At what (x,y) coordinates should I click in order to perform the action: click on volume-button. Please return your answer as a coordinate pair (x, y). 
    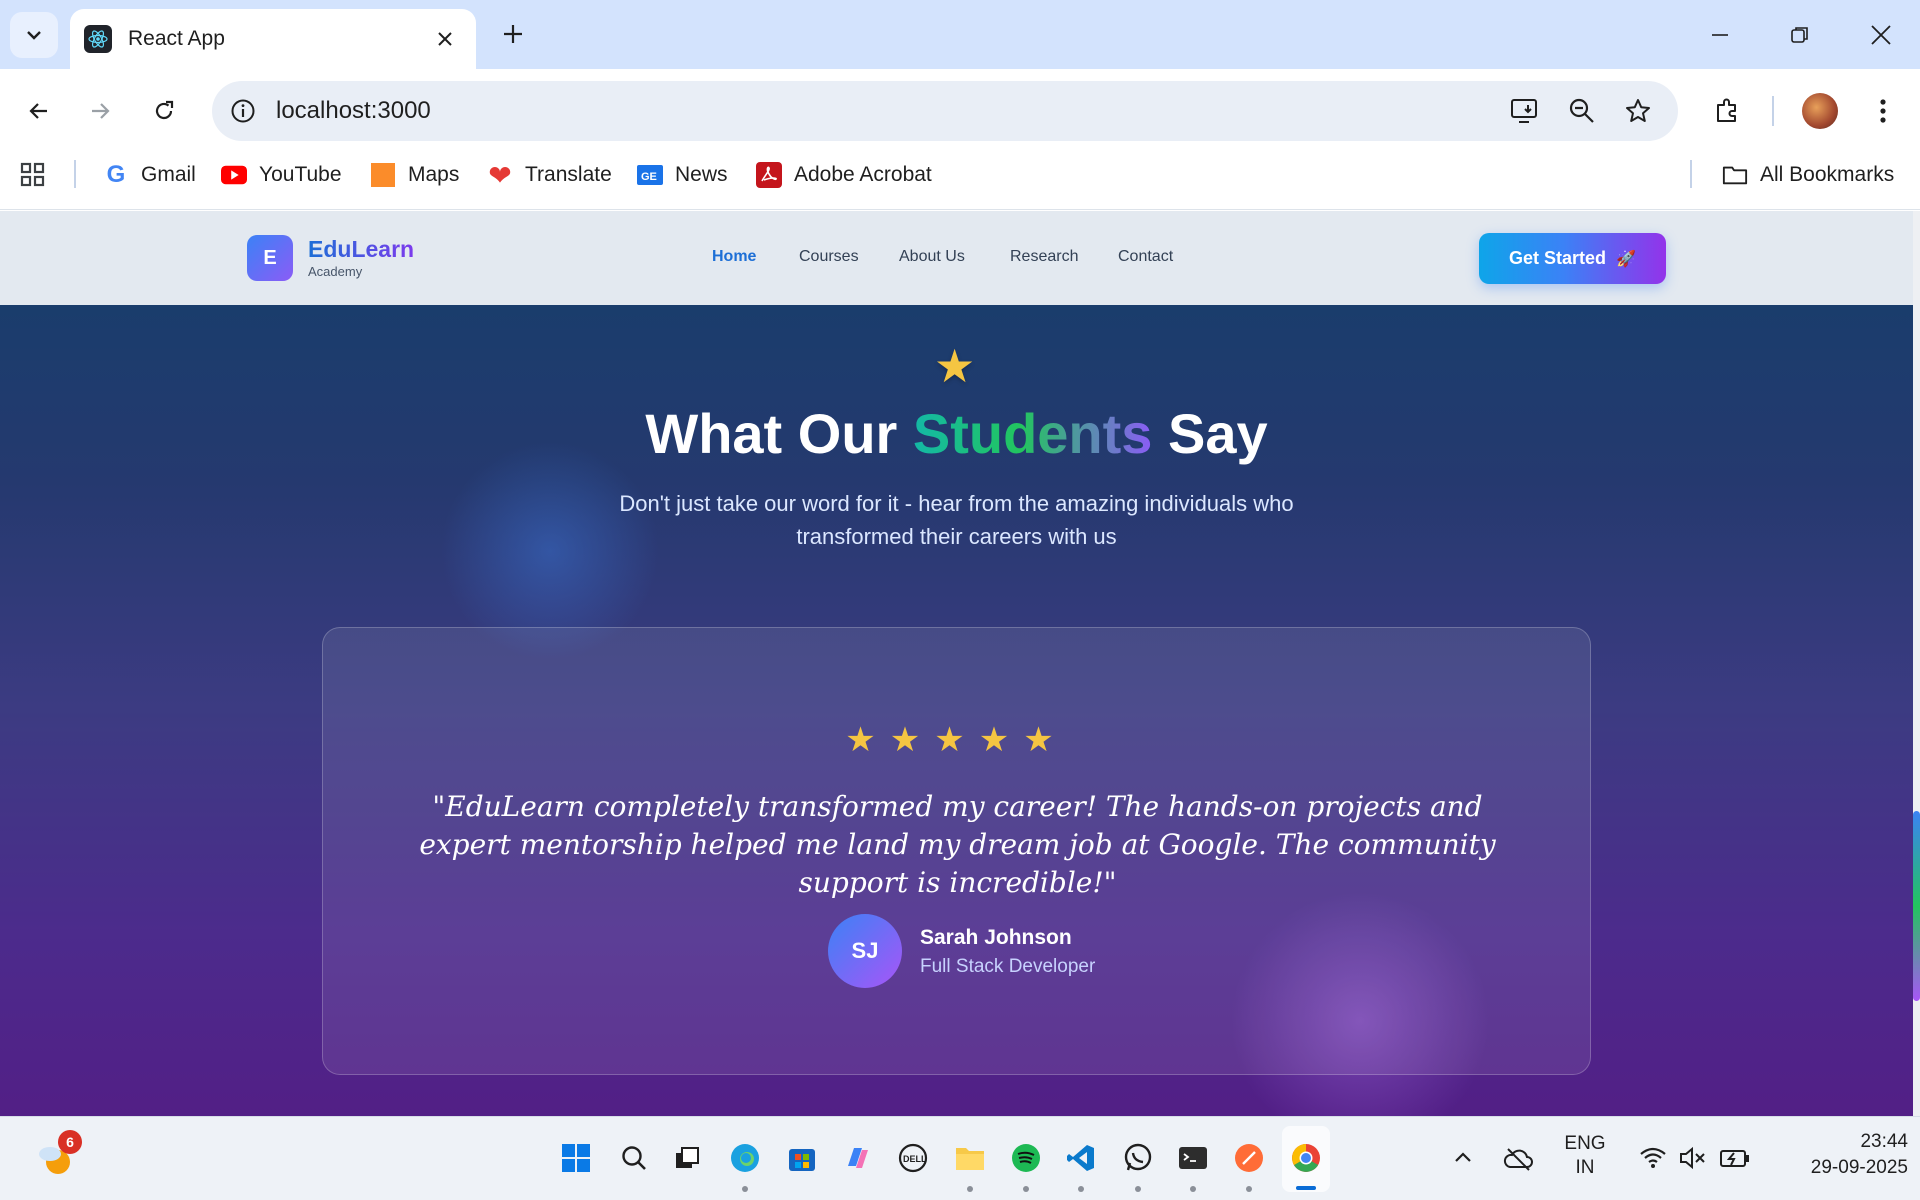
    Looking at the image, I should click on (1693, 1158).